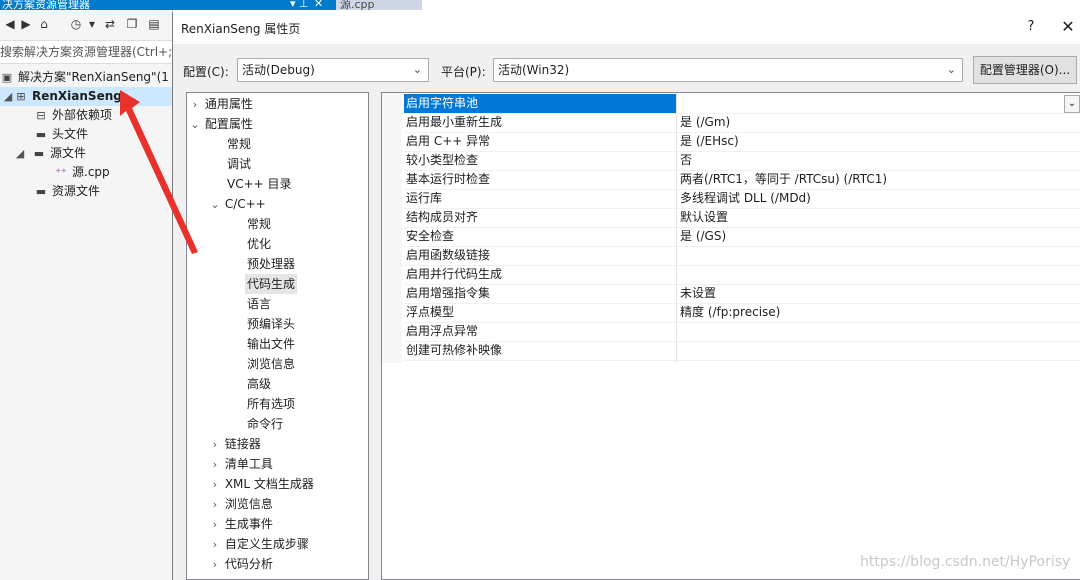 The width and height of the screenshot is (1080, 580). I want to click on property-value: 未设置, so click(879, 293).